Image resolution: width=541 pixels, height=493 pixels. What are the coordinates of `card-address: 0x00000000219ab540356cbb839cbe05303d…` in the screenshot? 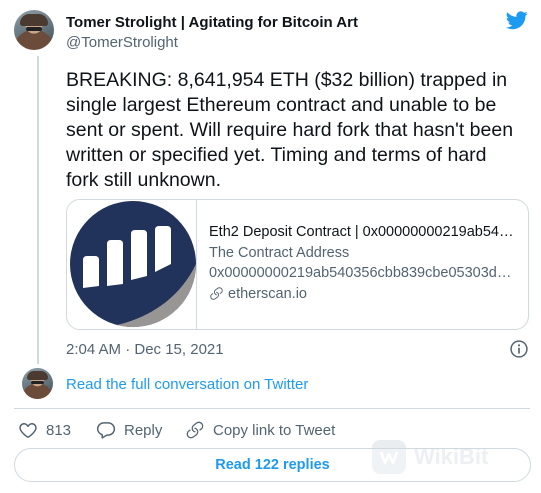 It's located at (360, 273).